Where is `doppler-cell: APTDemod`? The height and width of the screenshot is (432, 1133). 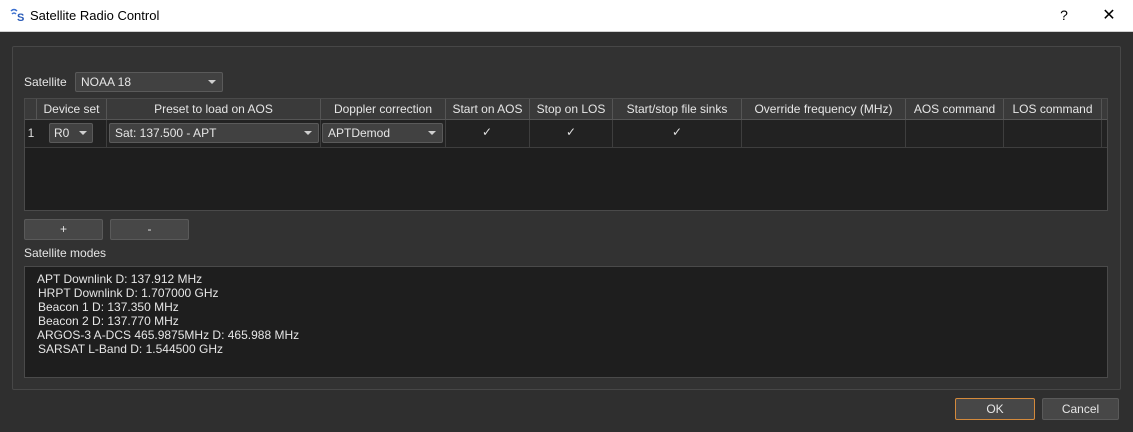 doppler-cell: APTDemod is located at coordinates (383, 133).